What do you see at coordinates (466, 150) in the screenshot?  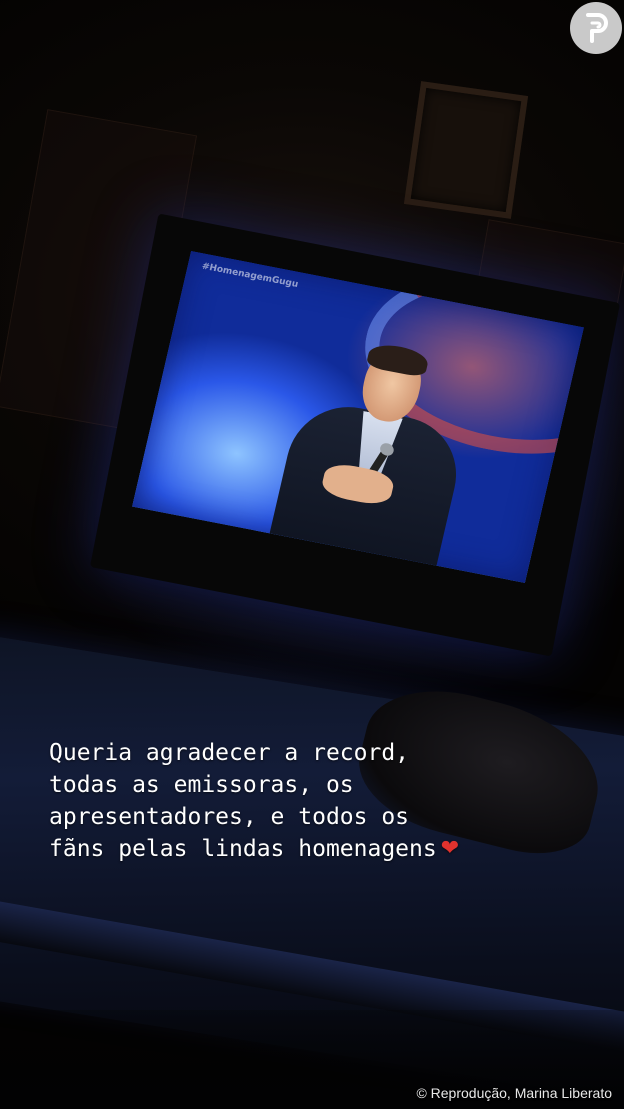 I see `wall-frame` at bounding box center [466, 150].